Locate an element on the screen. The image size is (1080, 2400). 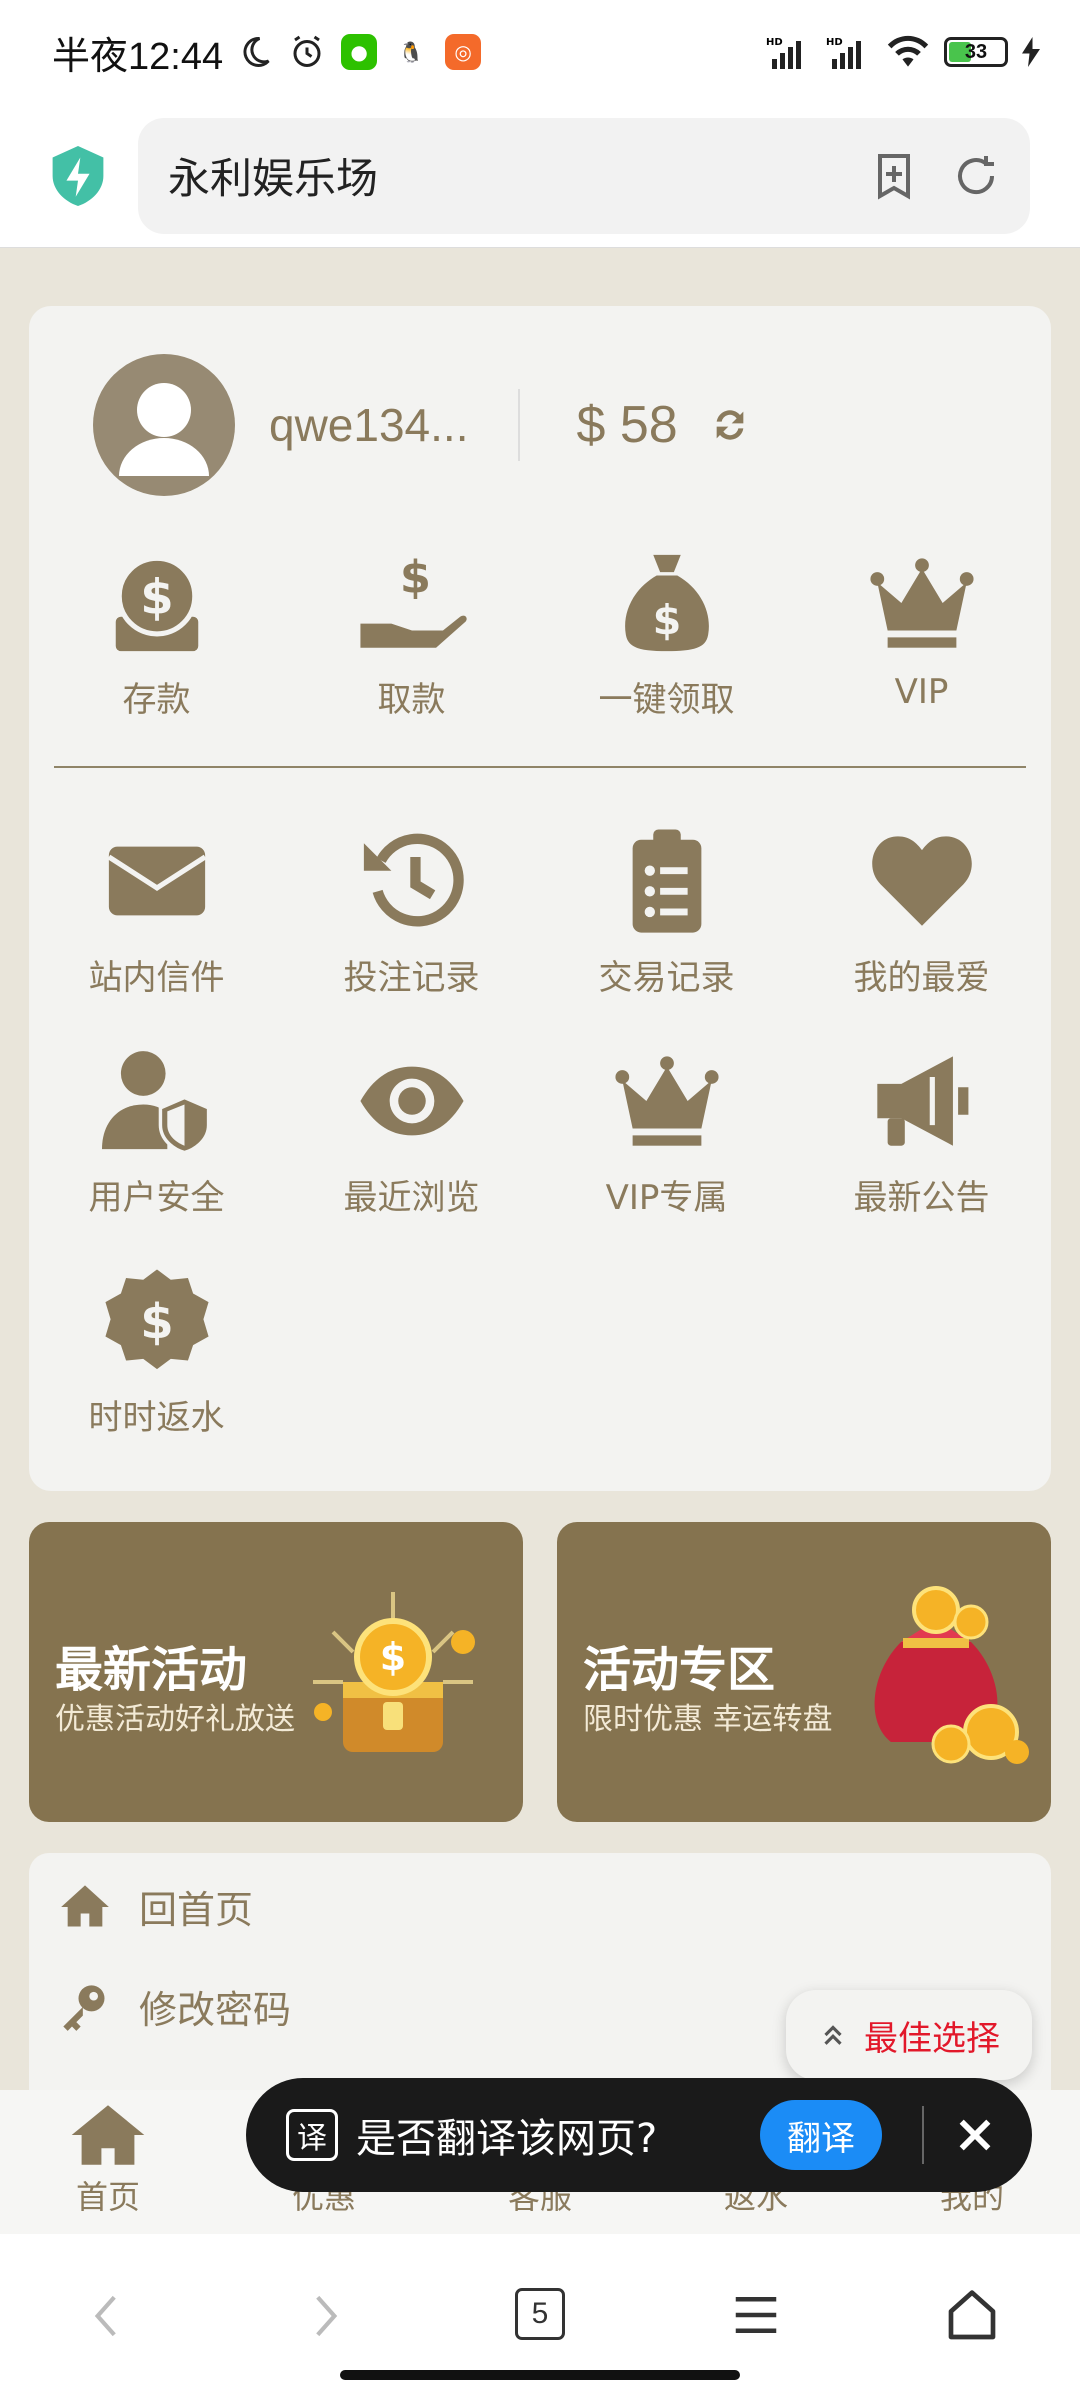
inbox-button: 站内信件 is located at coordinates (156, 936).